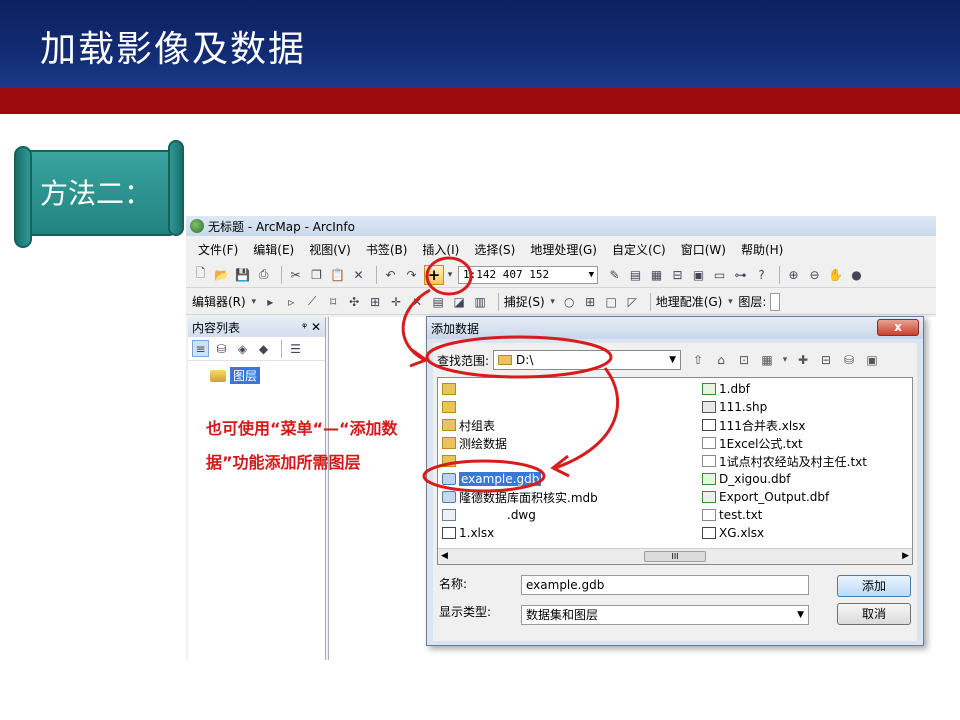  What do you see at coordinates (807, 479) in the screenshot?
I see `list-item: D_xigou.dbf` at bounding box center [807, 479].